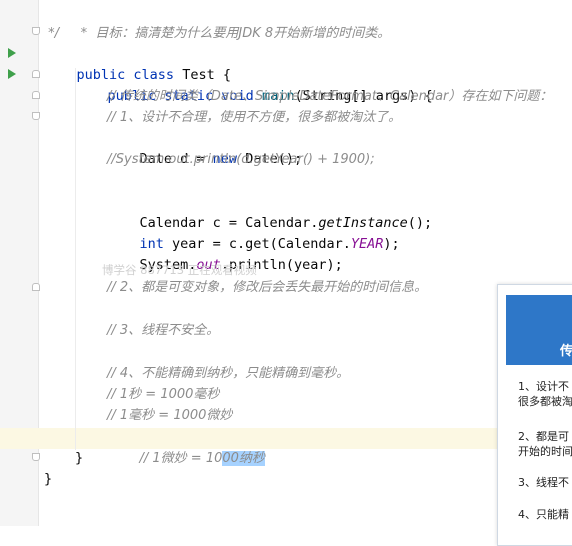 This screenshot has width=572, height=546. Describe the element at coordinates (228, 373) in the screenshot. I see `code-line: // 4、不能精确到纳秒，只能精确到毫秒。` at that location.